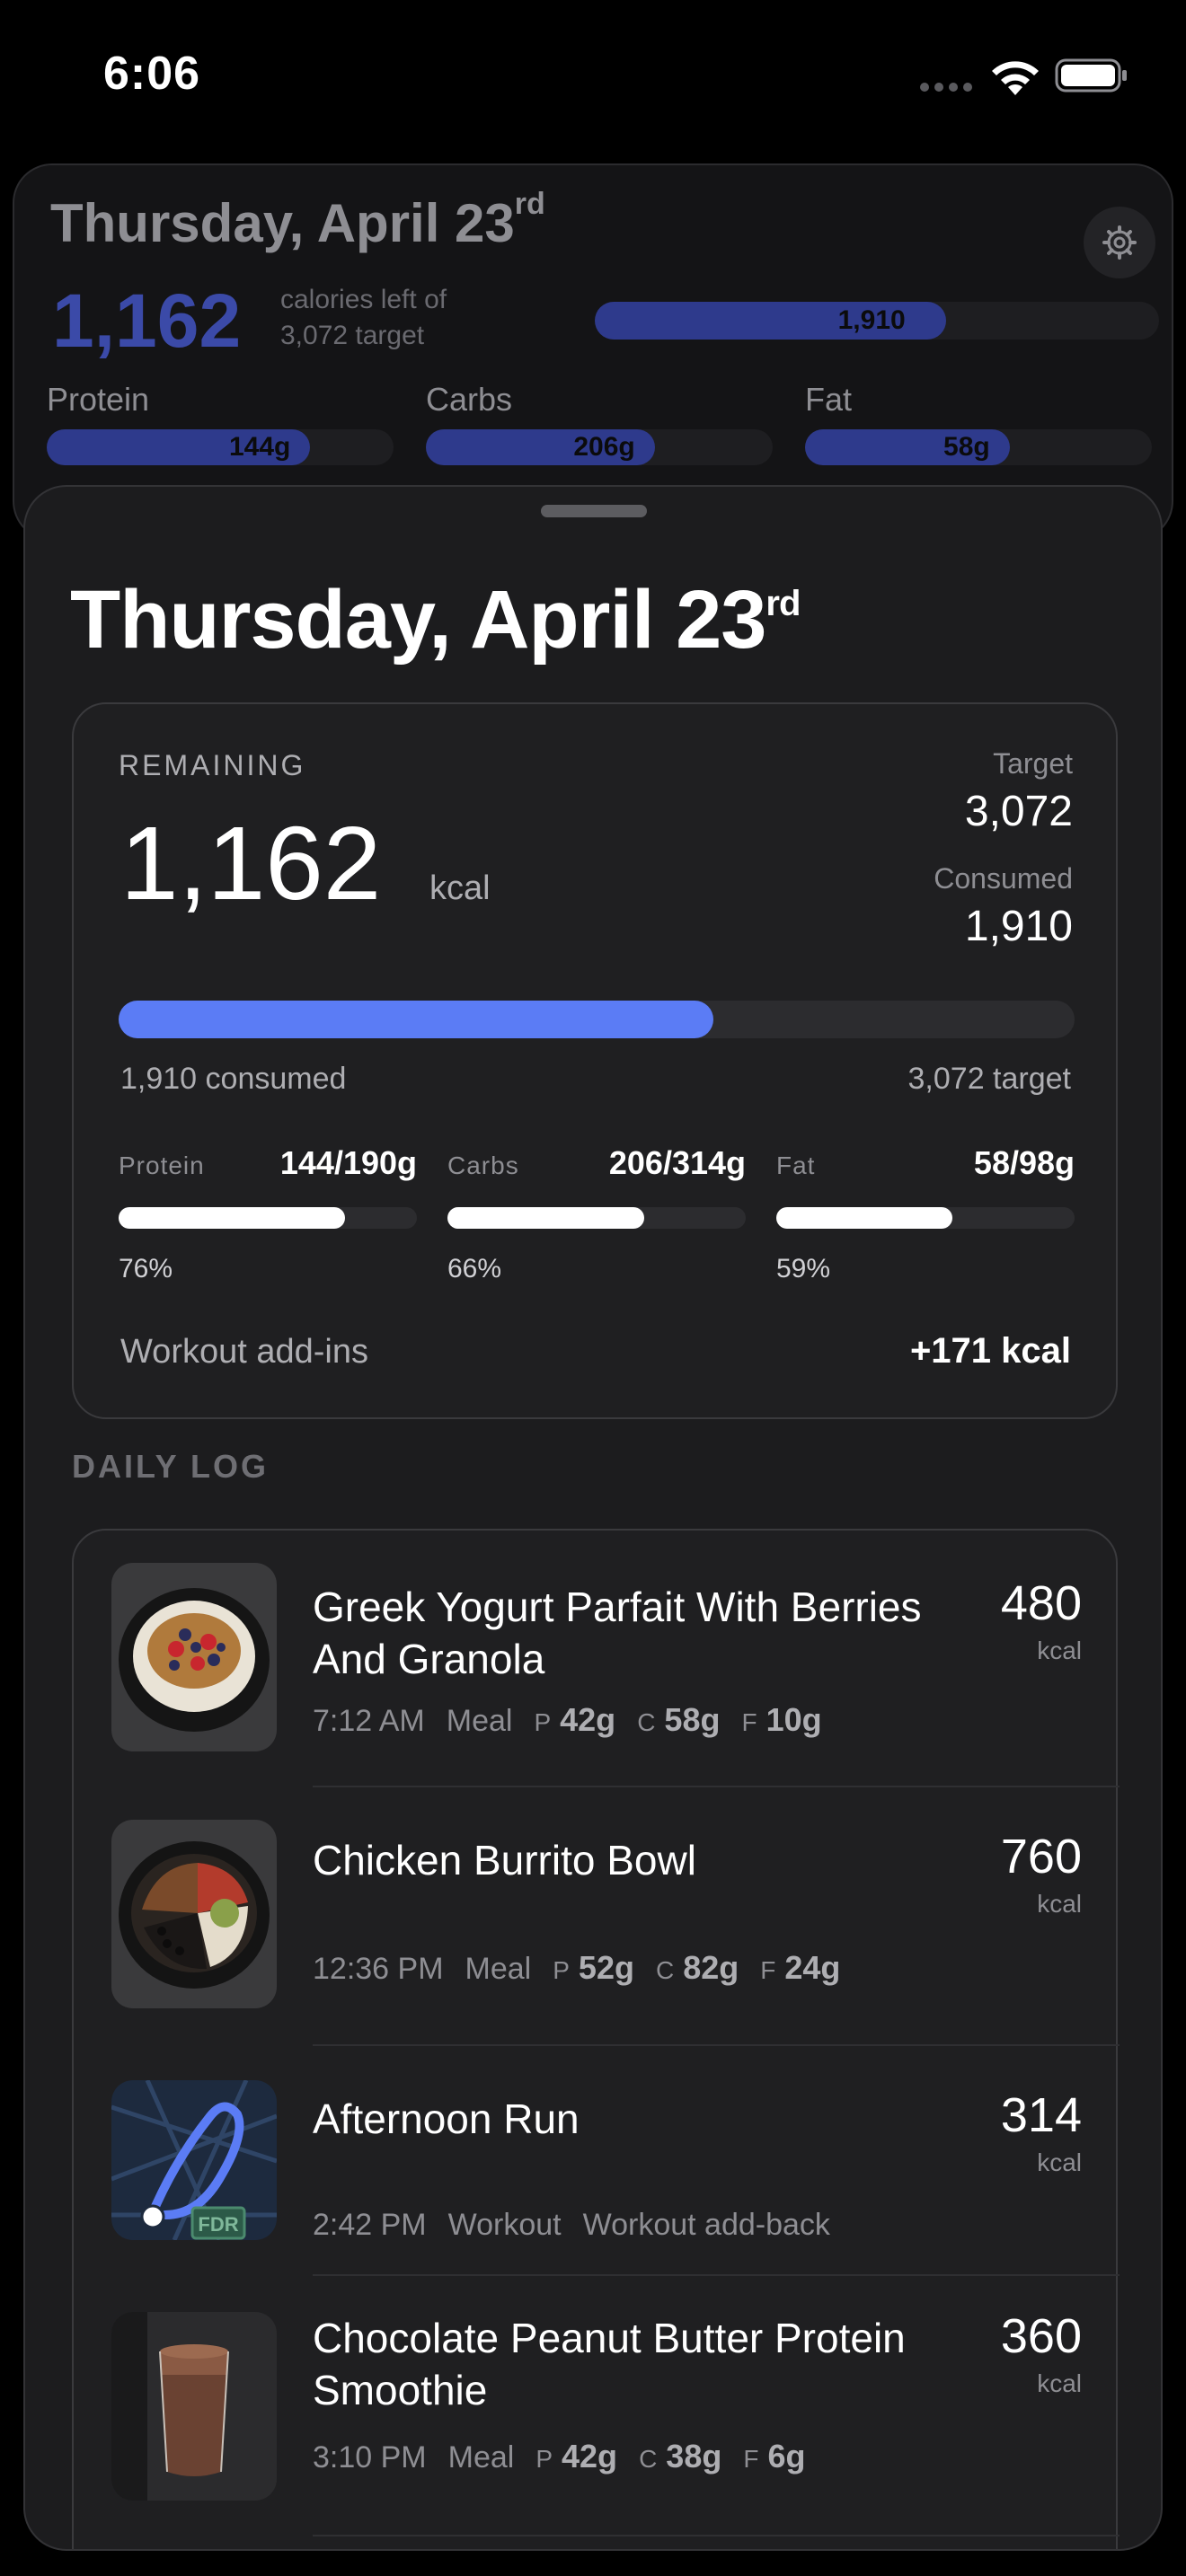  I want to click on header-consumed-bar: 1,910, so click(877, 321).